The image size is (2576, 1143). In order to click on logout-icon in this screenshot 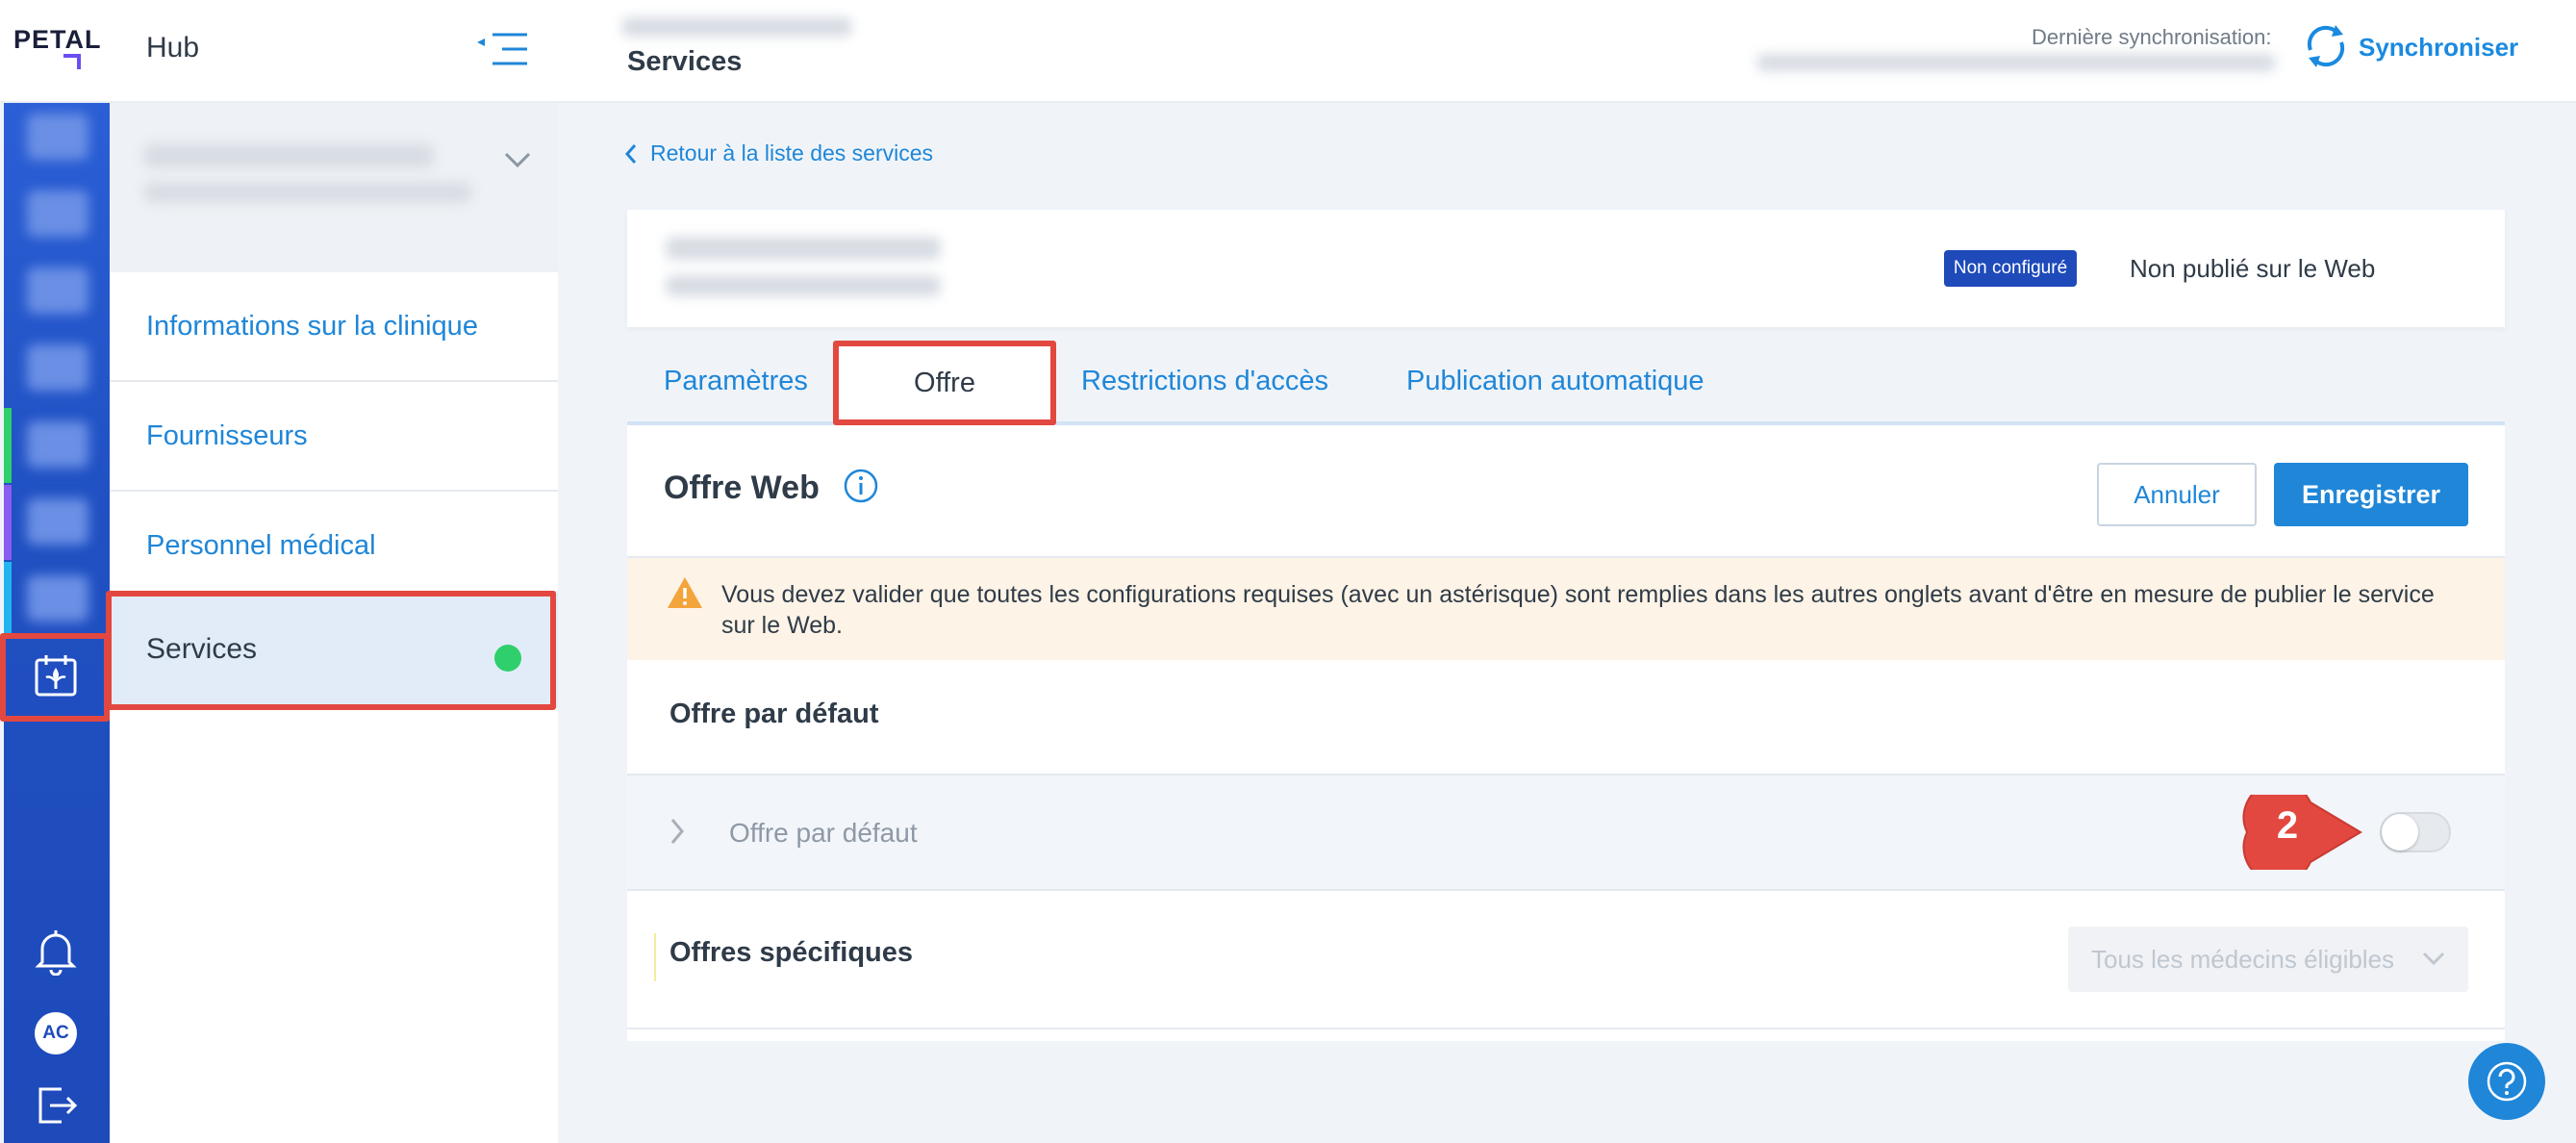, I will do `click(58, 1104)`.